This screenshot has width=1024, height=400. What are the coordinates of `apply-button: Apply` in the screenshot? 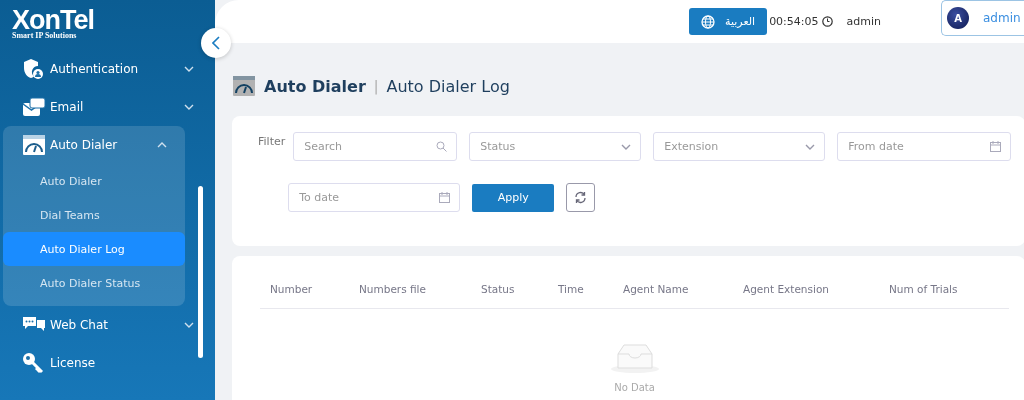 It's located at (513, 197).